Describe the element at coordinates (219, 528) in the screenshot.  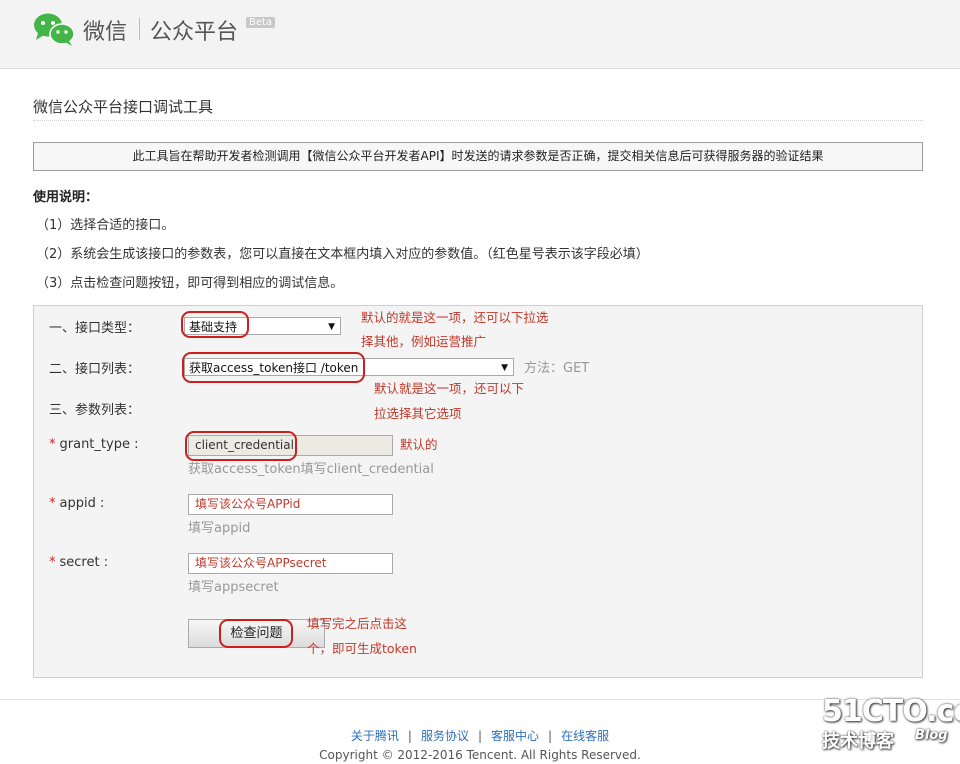
I see `appid-hint: 填写appid` at that location.